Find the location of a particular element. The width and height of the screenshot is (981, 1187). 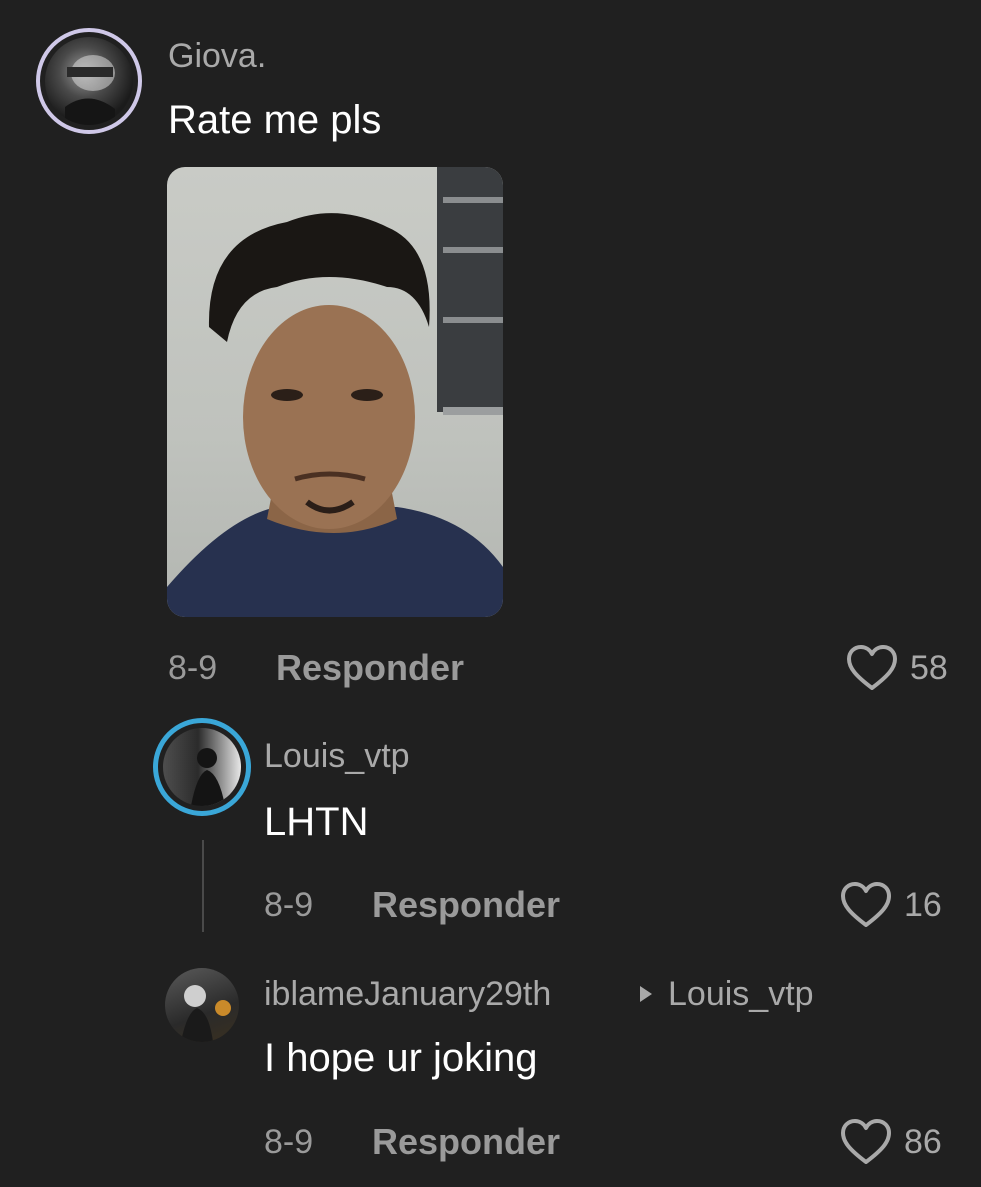

helmet-figure-icon is located at coordinates (90, 90).